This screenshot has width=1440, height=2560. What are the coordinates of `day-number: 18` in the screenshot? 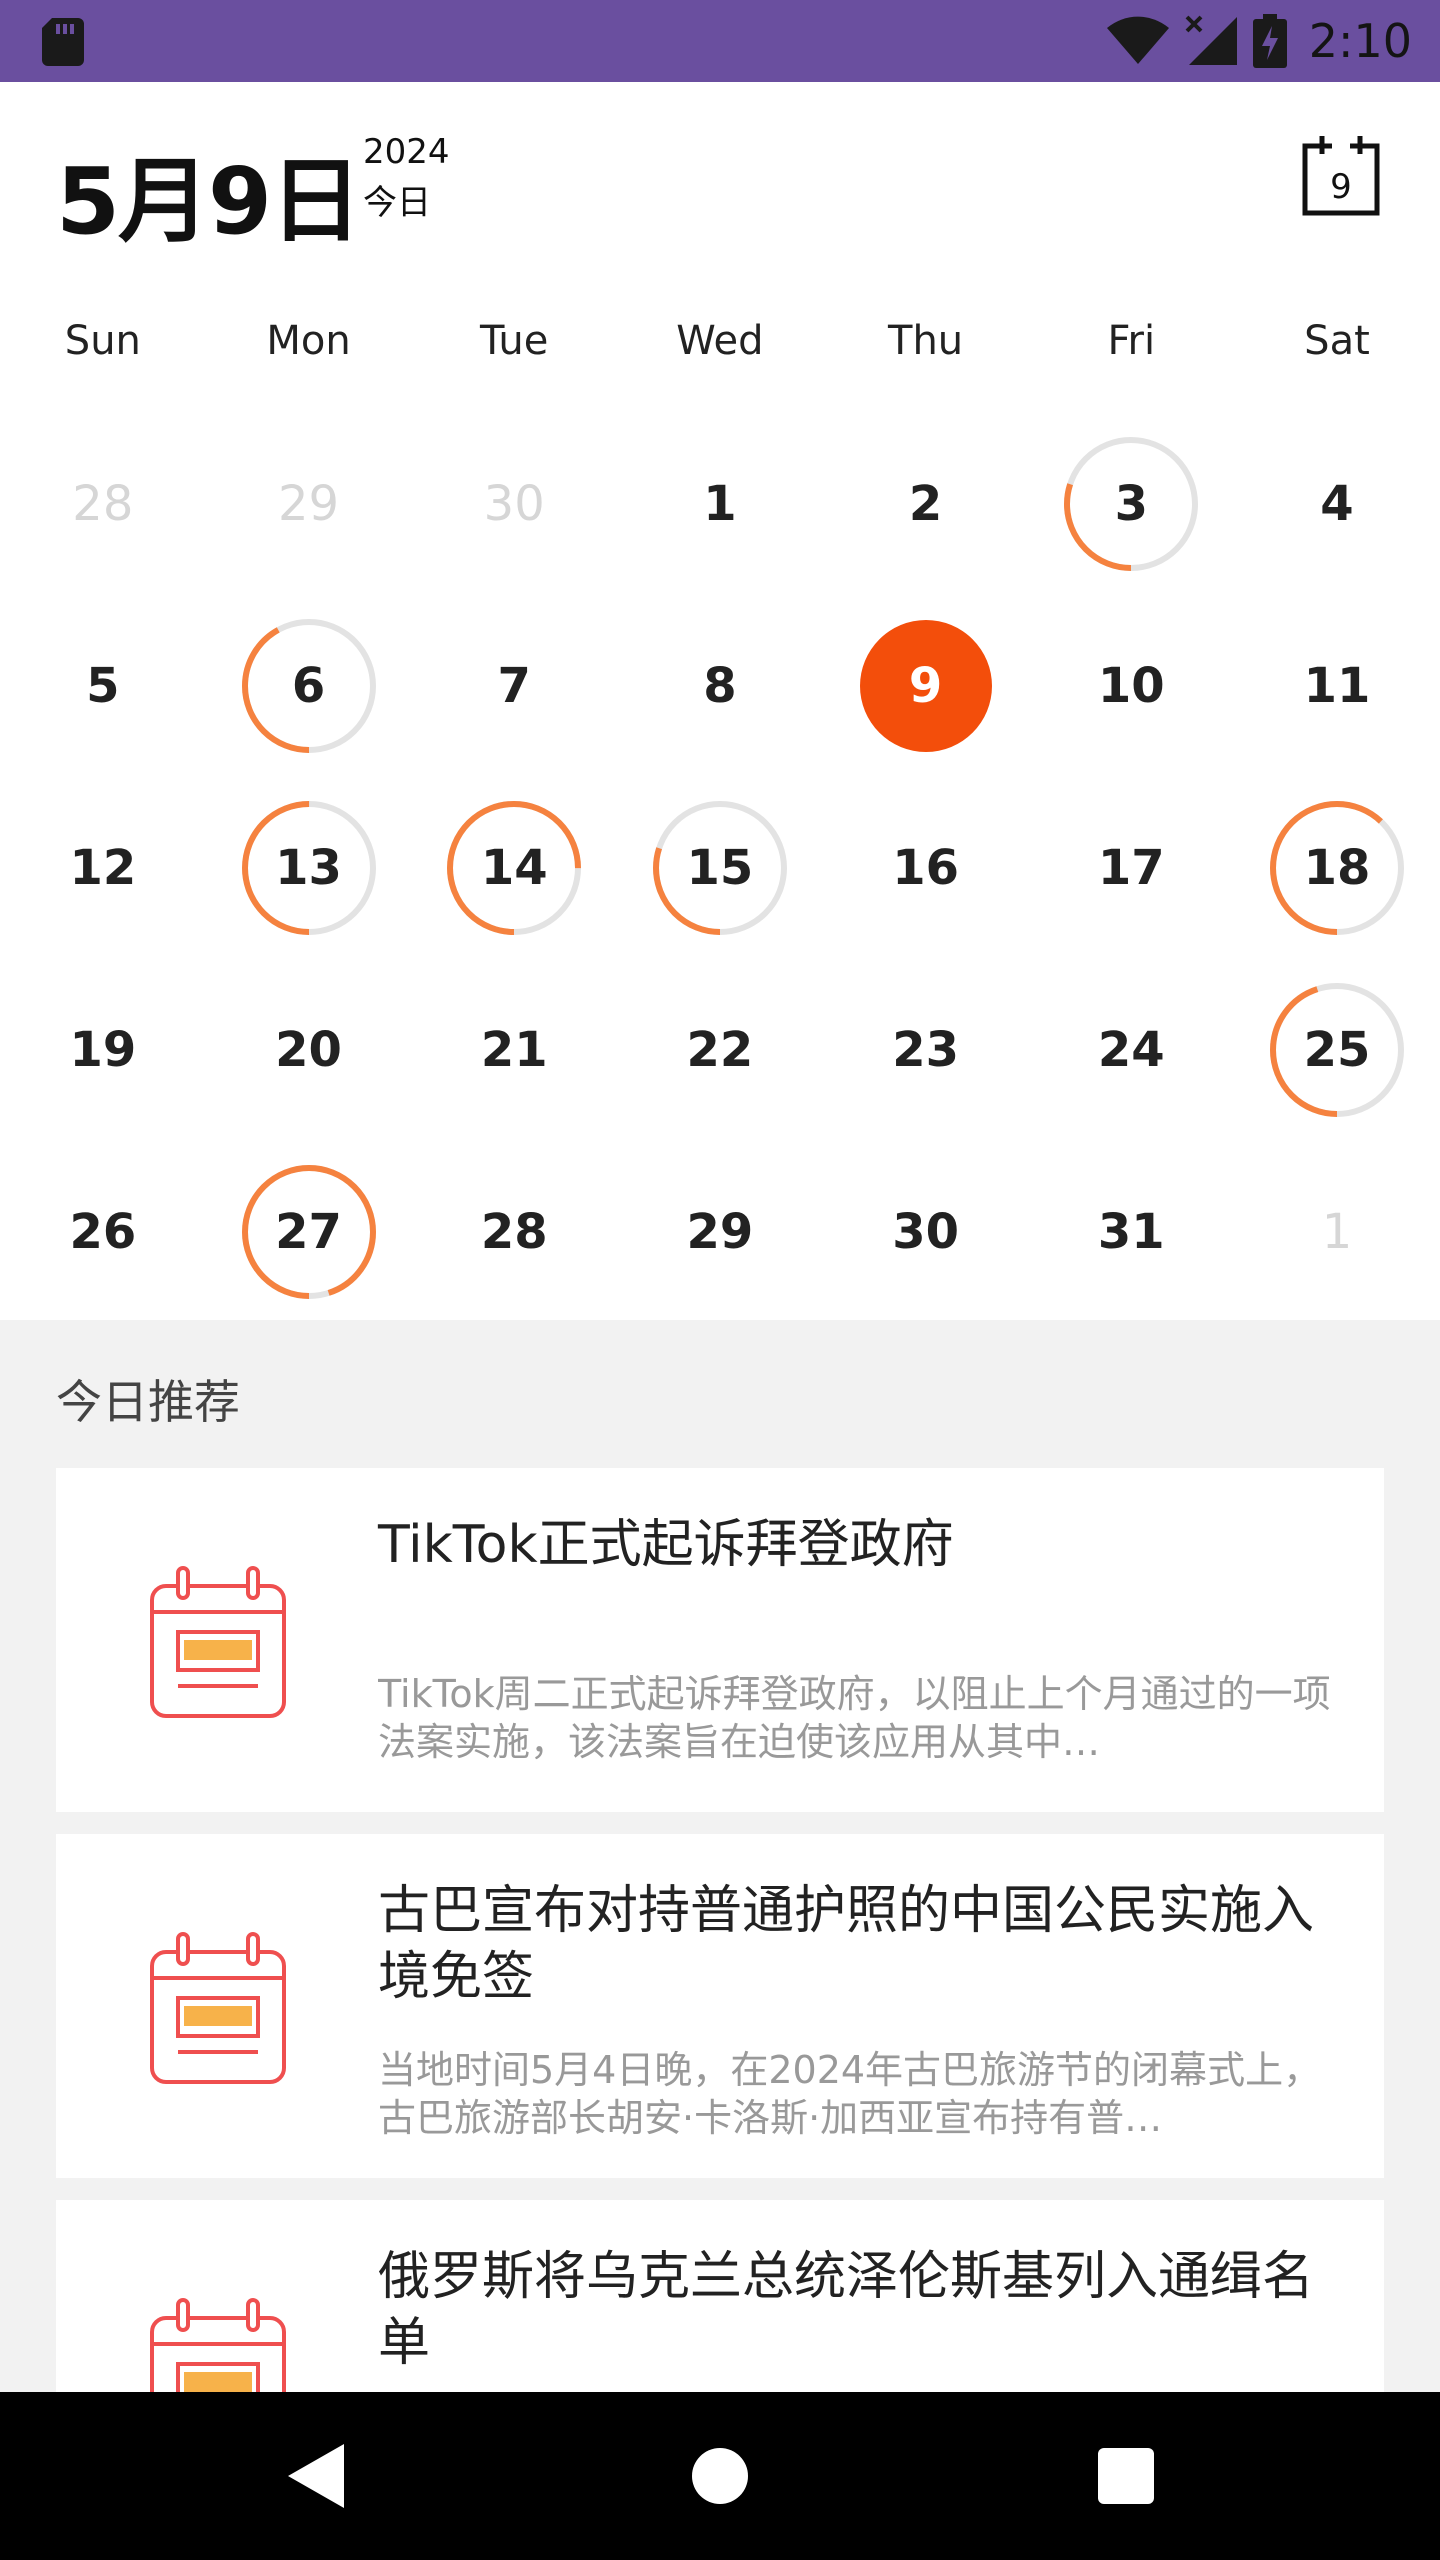 It's located at (1337, 868).